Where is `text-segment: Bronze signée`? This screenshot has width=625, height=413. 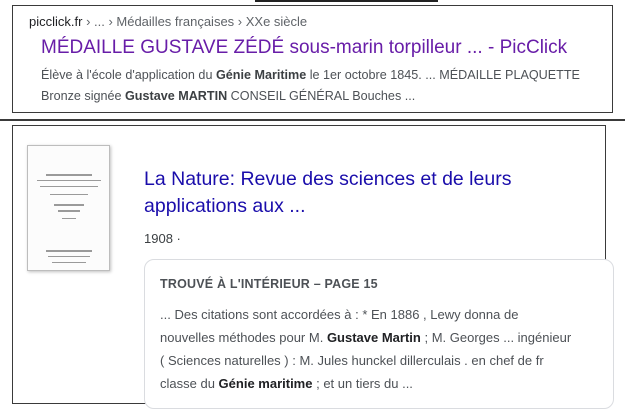 text-segment: Bronze signée is located at coordinates (83, 96).